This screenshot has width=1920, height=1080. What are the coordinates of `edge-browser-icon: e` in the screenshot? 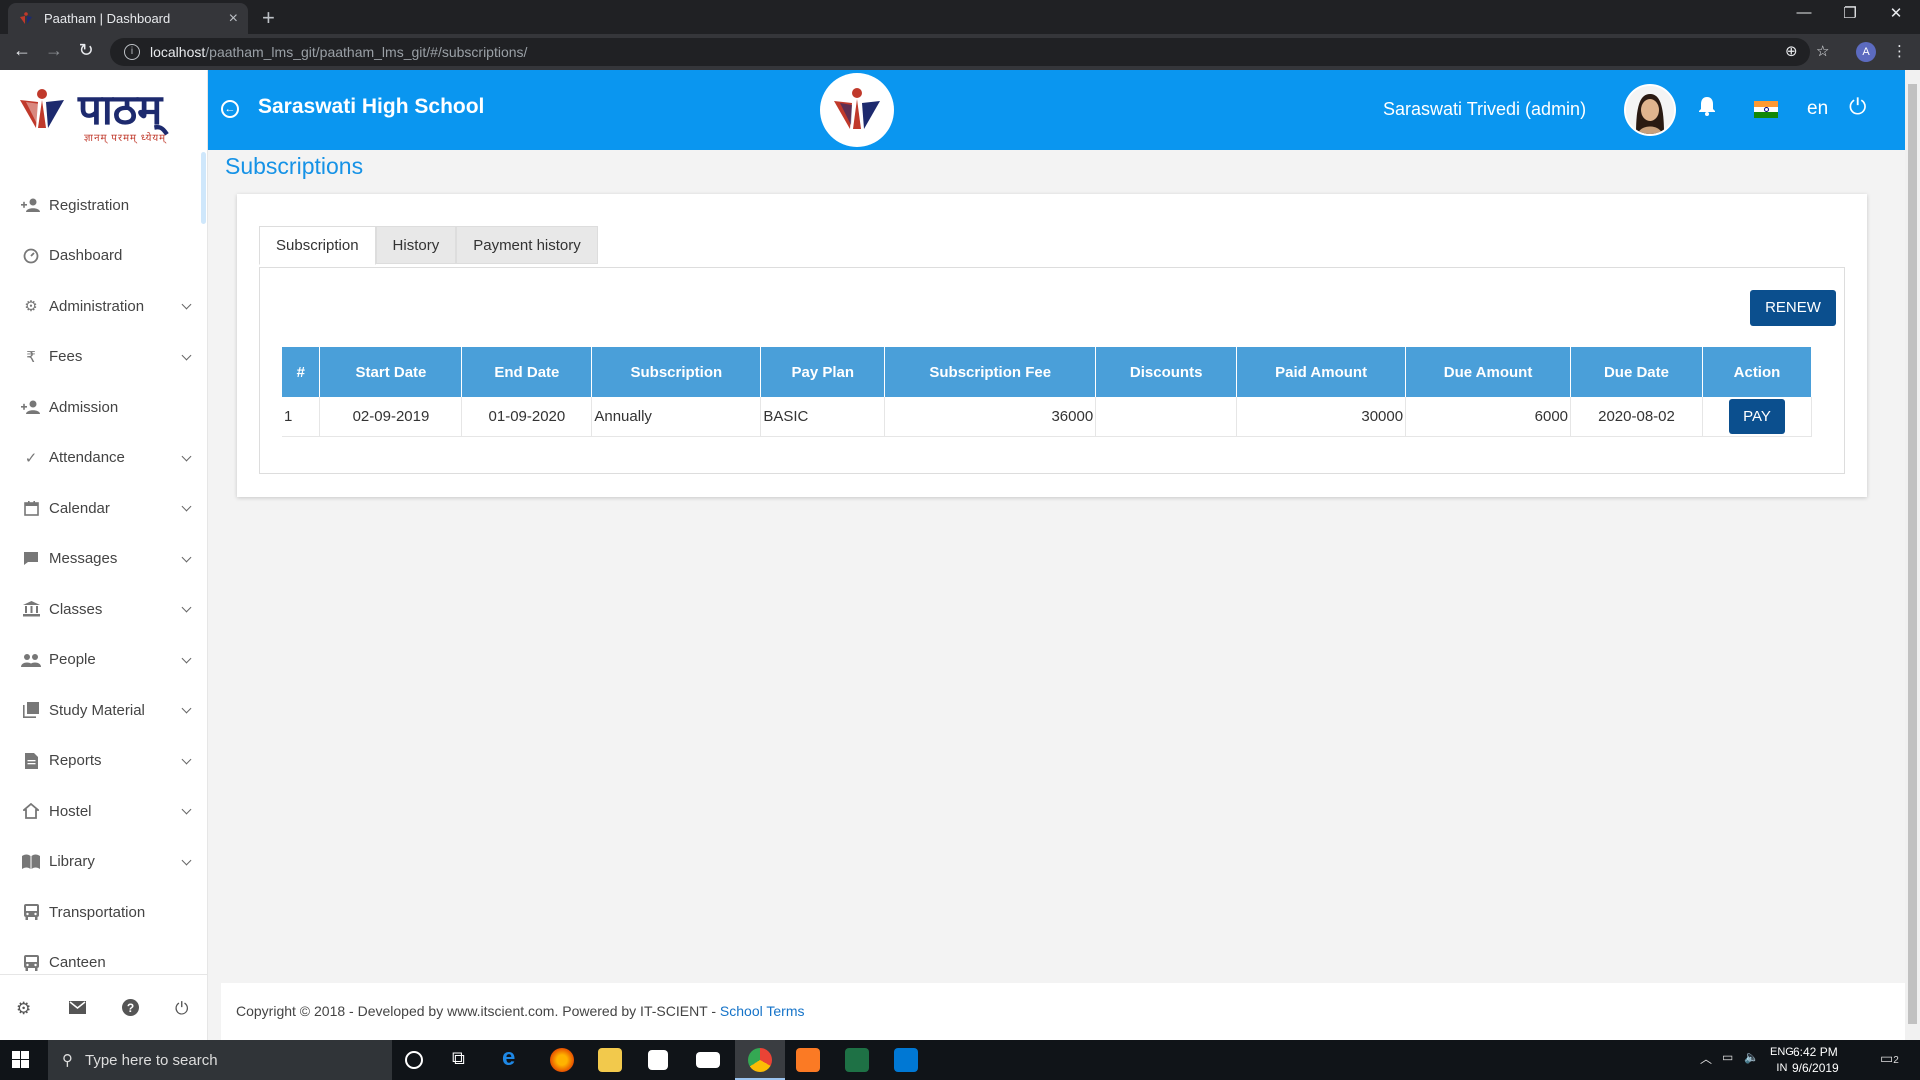 It's located at (514, 1057).